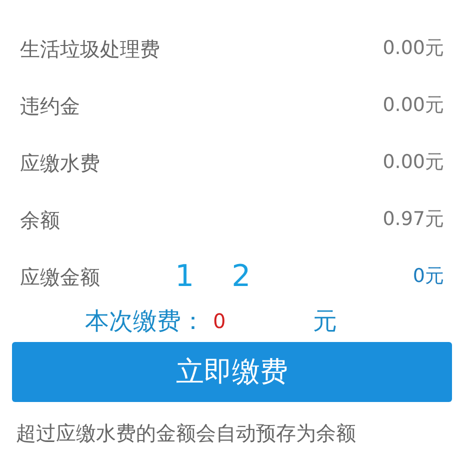 The width and height of the screenshot is (464, 470). Describe the element at coordinates (90, 49) in the screenshot. I see `row-label: 生活垃圾处理费` at that location.